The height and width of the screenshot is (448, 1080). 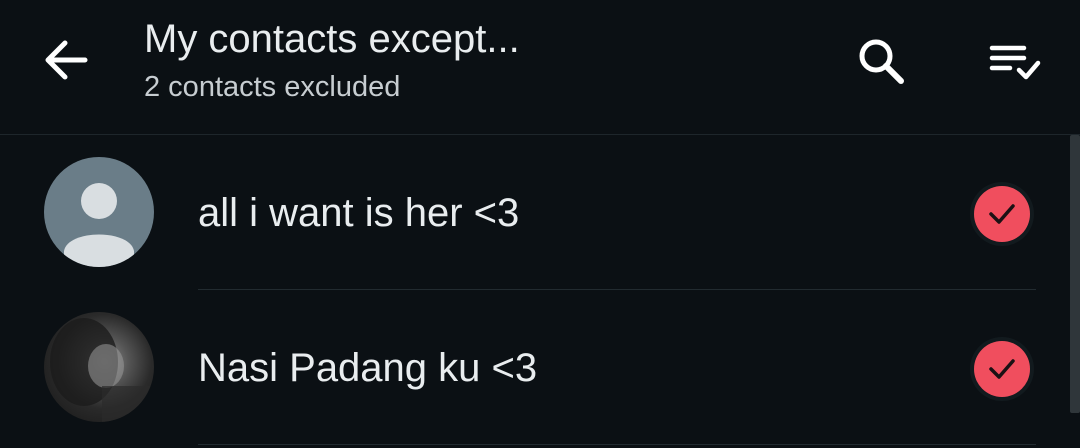 I want to click on search-icon, so click(x=881, y=61).